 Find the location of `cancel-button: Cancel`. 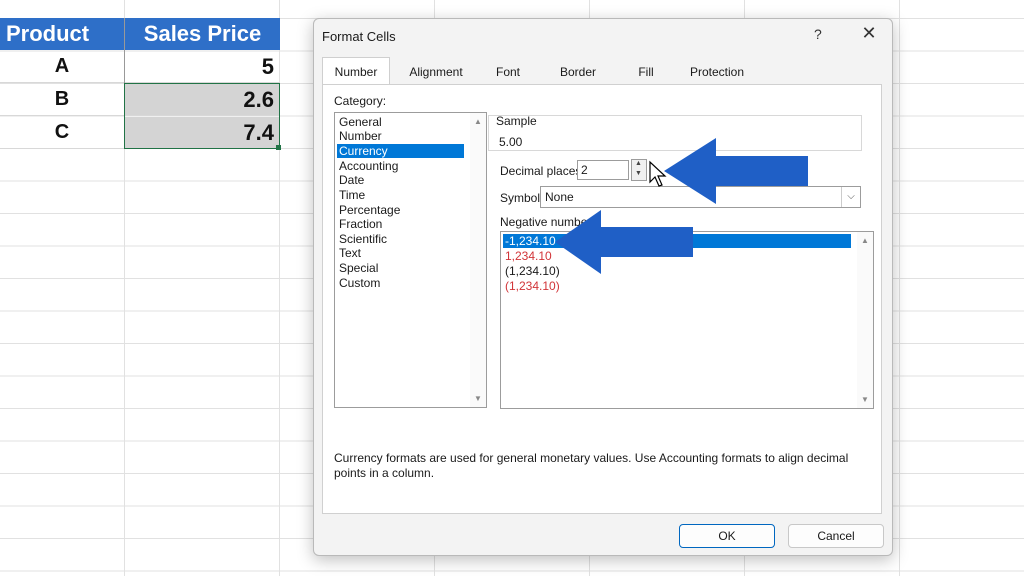

cancel-button: Cancel is located at coordinates (836, 536).